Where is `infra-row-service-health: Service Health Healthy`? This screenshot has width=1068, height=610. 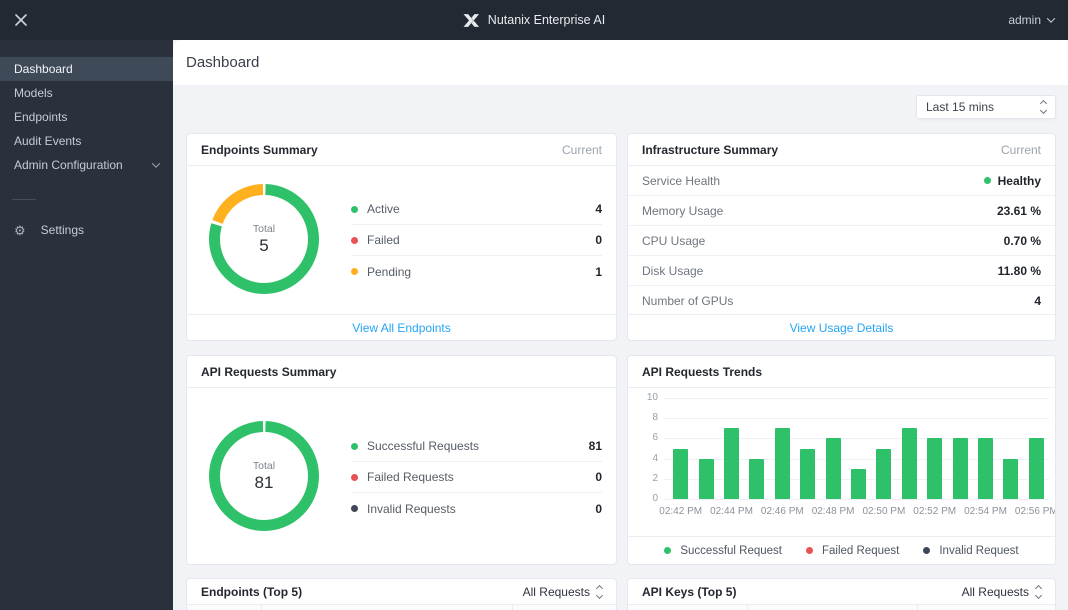 infra-row-service-health: Service Health Healthy is located at coordinates (841, 181).